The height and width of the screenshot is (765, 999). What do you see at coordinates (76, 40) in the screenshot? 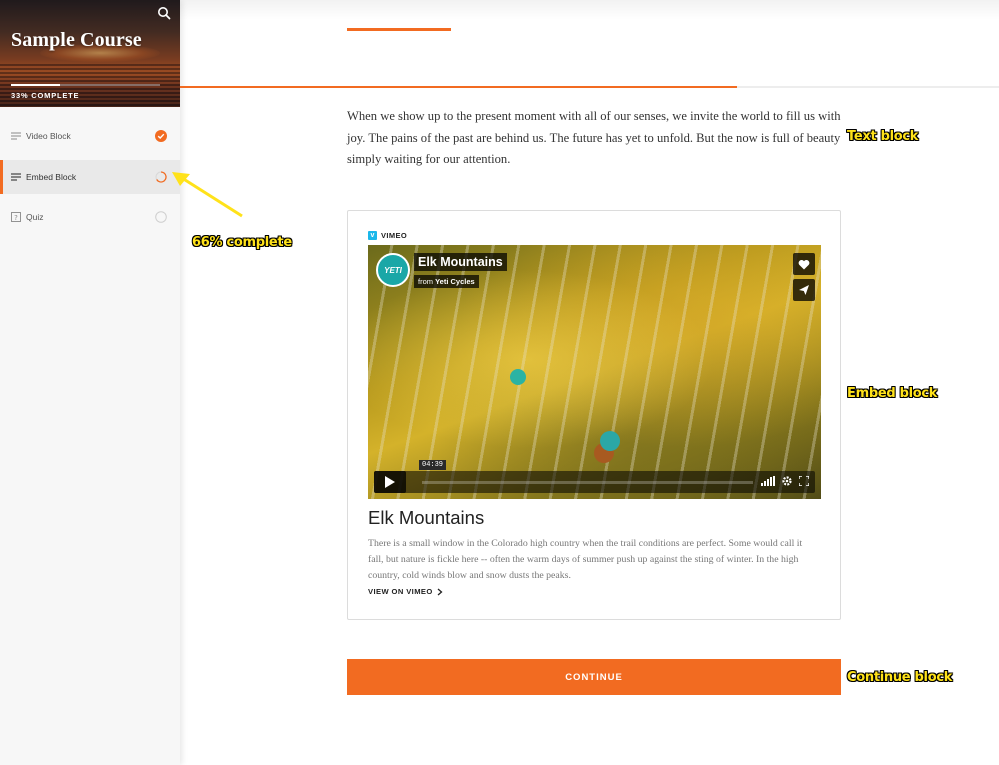
I see `course-title: Sample Course` at bounding box center [76, 40].